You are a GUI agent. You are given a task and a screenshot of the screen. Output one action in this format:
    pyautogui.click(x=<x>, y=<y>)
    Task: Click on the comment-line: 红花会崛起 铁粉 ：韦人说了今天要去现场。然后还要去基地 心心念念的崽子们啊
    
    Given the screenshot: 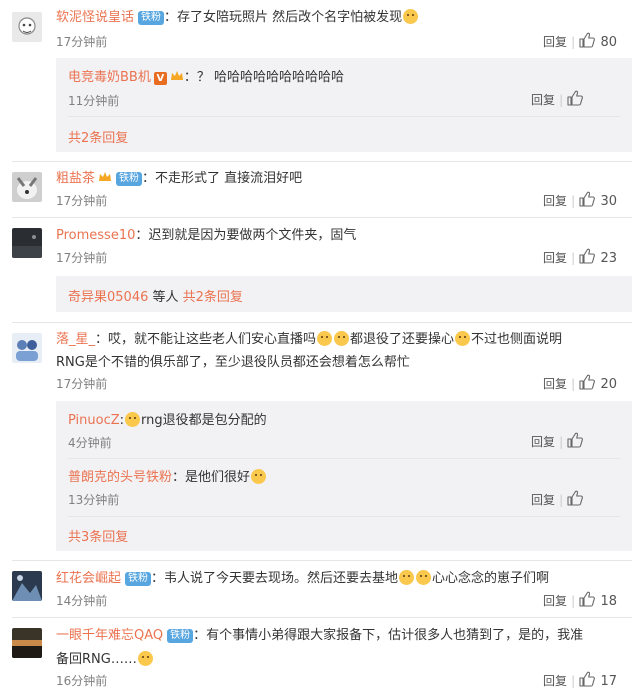 What is the action you would take?
    pyautogui.click(x=303, y=578)
    